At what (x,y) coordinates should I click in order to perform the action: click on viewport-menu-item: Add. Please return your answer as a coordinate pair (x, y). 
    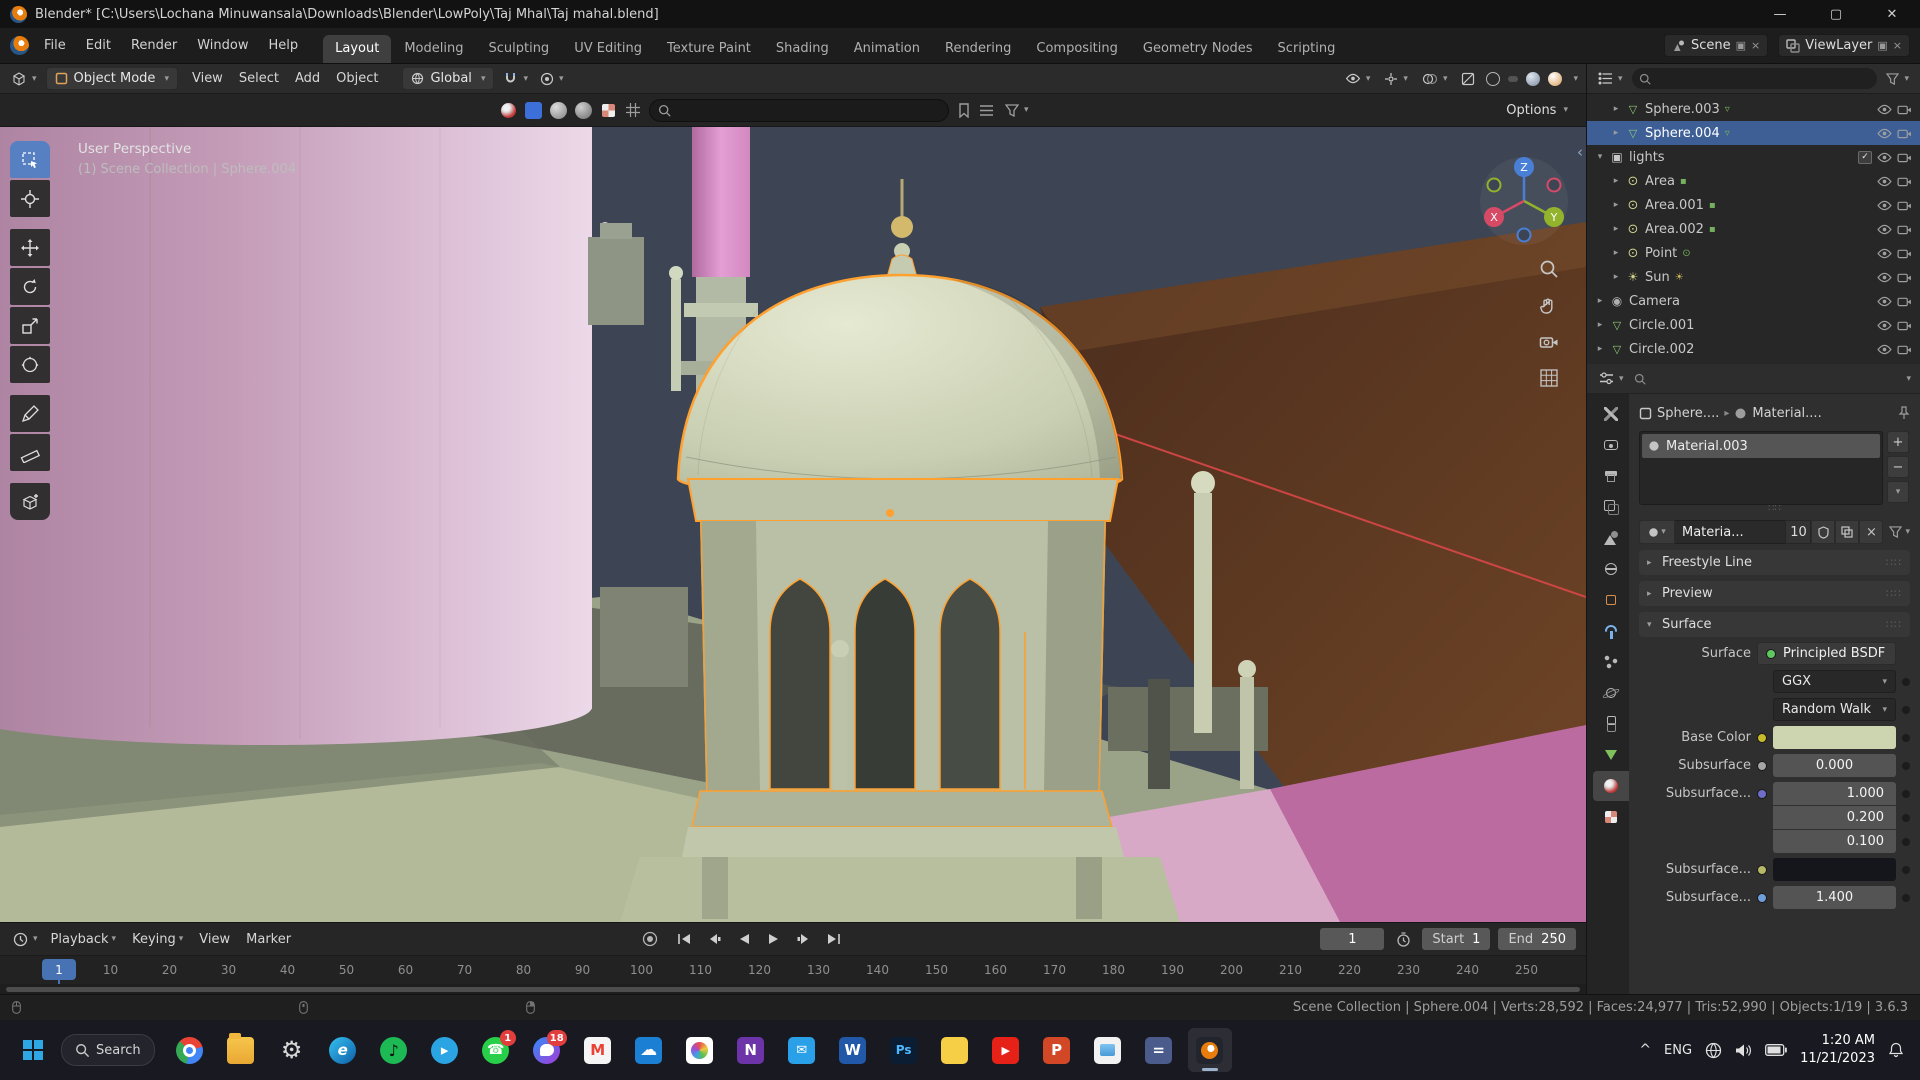
    Looking at the image, I should click on (307, 78).